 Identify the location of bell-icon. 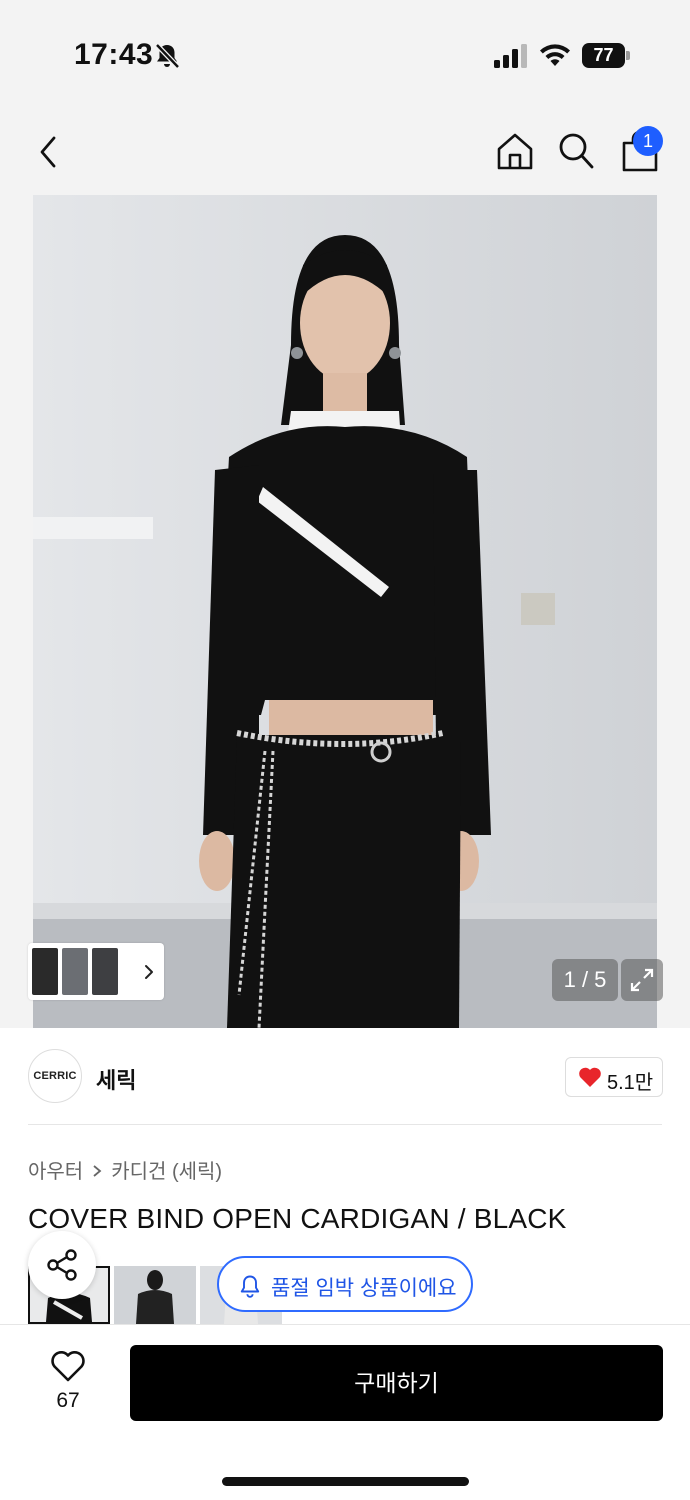
(250, 1286).